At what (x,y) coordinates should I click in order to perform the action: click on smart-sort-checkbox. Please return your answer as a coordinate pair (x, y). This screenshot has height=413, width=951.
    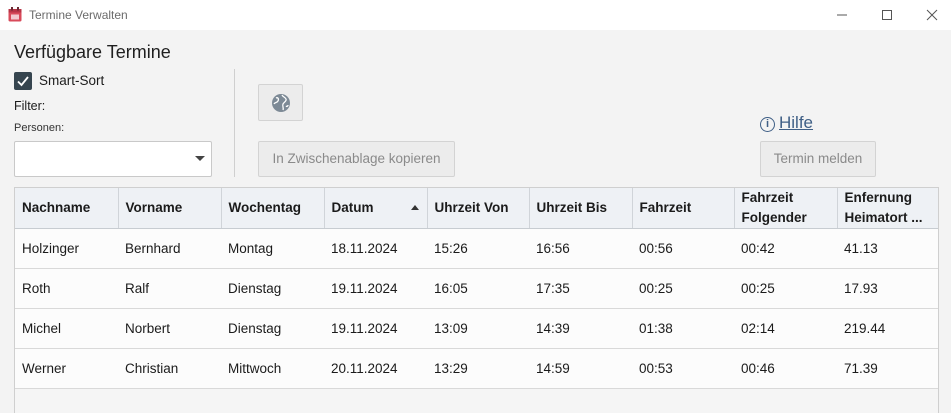
    Looking at the image, I should click on (23, 81).